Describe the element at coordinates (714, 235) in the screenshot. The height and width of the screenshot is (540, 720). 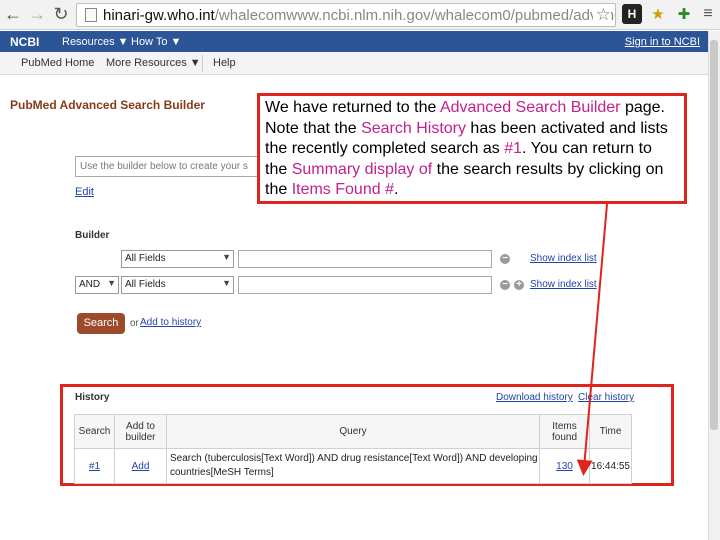
I see `scrollbar-thumb` at that location.